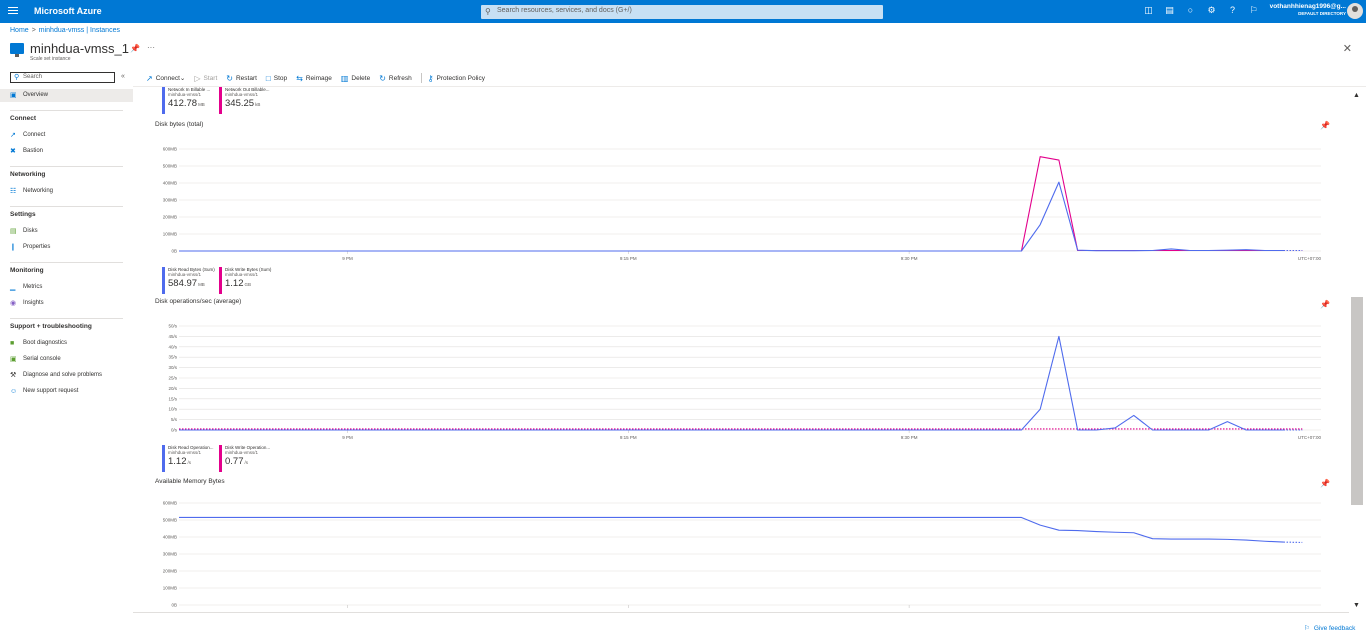 The width and height of the screenshot is (1366, 641). Describe the element at coordinates (229, 78) in the screenshot. I see `restart-icon: ↻` at that location.